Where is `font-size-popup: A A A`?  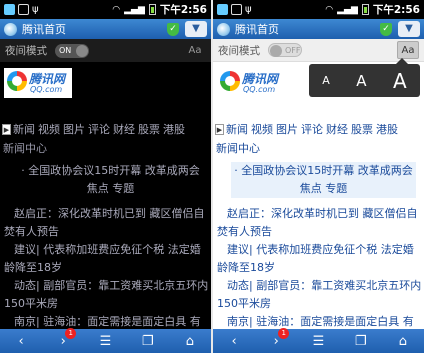 font-size-popup: A A A is located at coordinates (364, 77).